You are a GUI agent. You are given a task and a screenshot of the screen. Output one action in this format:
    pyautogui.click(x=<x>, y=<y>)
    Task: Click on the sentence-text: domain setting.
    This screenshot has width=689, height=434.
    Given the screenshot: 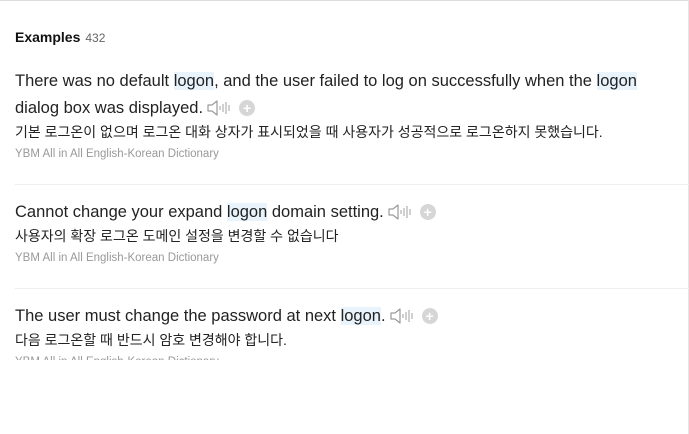 What is the action you would take?
    pyautogui.click(x=325, y=212)
    